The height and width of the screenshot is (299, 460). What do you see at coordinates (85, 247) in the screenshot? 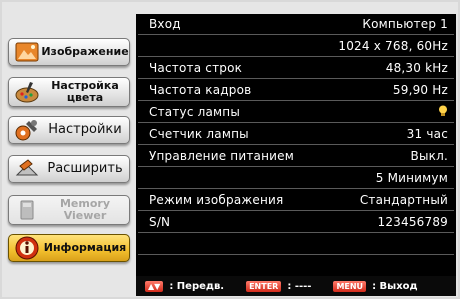
I see `menu-item-label: Информация` at bounding box center [85, 247].